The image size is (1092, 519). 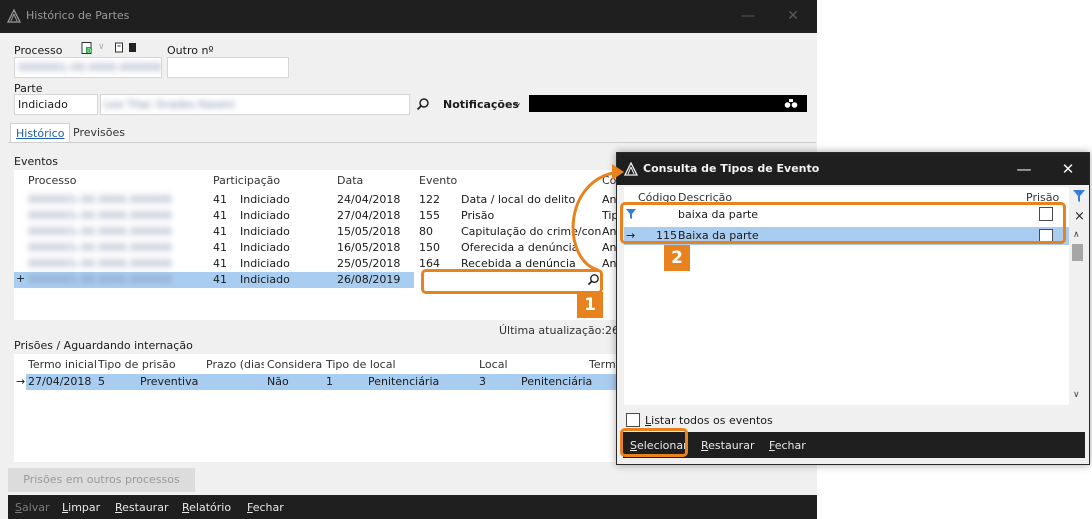 I want to click on notificacoes-field, so click(x=668, y=103).